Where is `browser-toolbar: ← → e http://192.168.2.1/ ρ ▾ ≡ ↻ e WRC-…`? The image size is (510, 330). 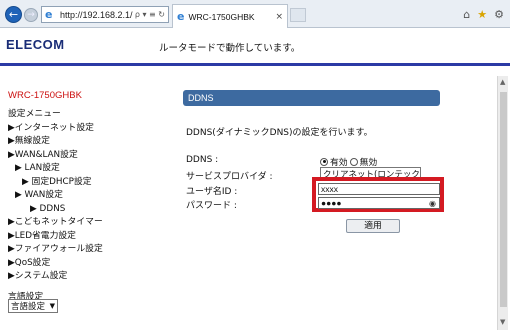 browser-toolbar: ← → e http://192.168.2.1/ ρ ▾ ≡ ↻ e WRC-… is located at coordinates (255, 14).